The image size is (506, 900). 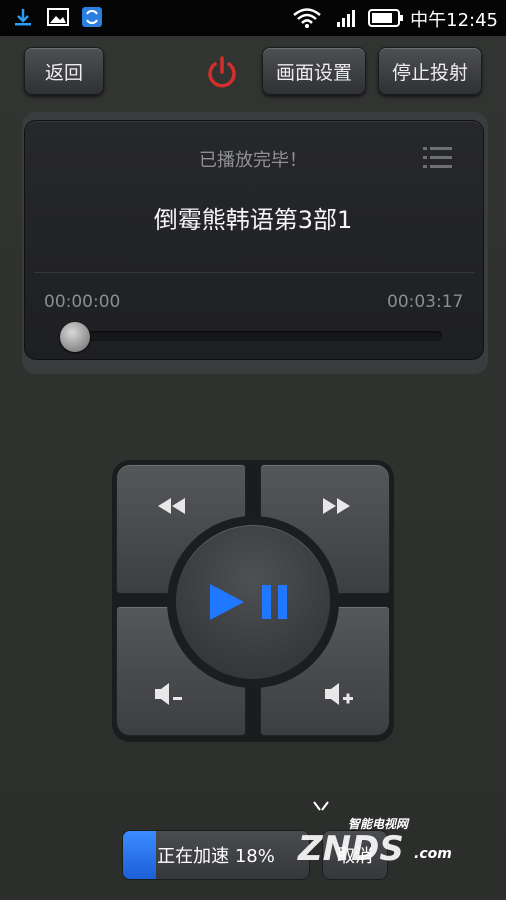 I want to click on elapsed-time: 00:00:00, so click(x=82, y=302).